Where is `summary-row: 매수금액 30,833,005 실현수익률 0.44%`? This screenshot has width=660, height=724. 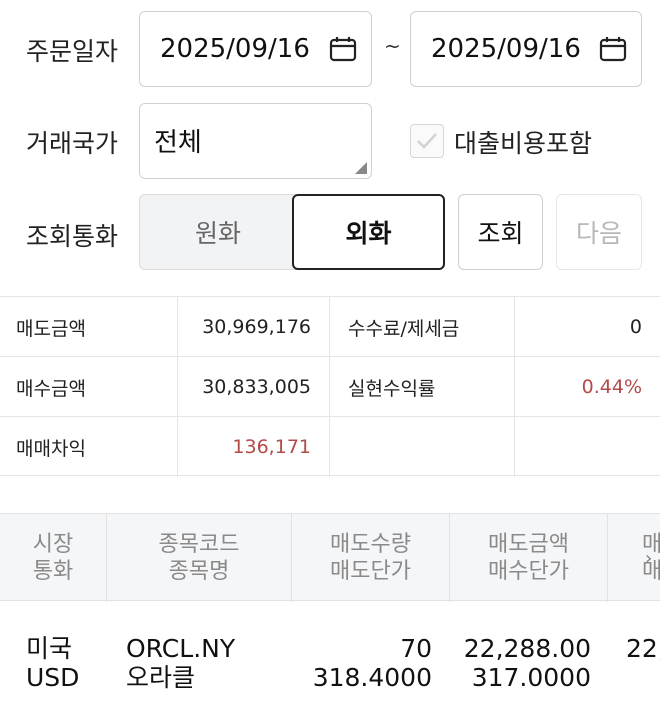
summary-row: 매수금액 30,833,005 실현수익률 0.44% is located at coordinates (330, 386).